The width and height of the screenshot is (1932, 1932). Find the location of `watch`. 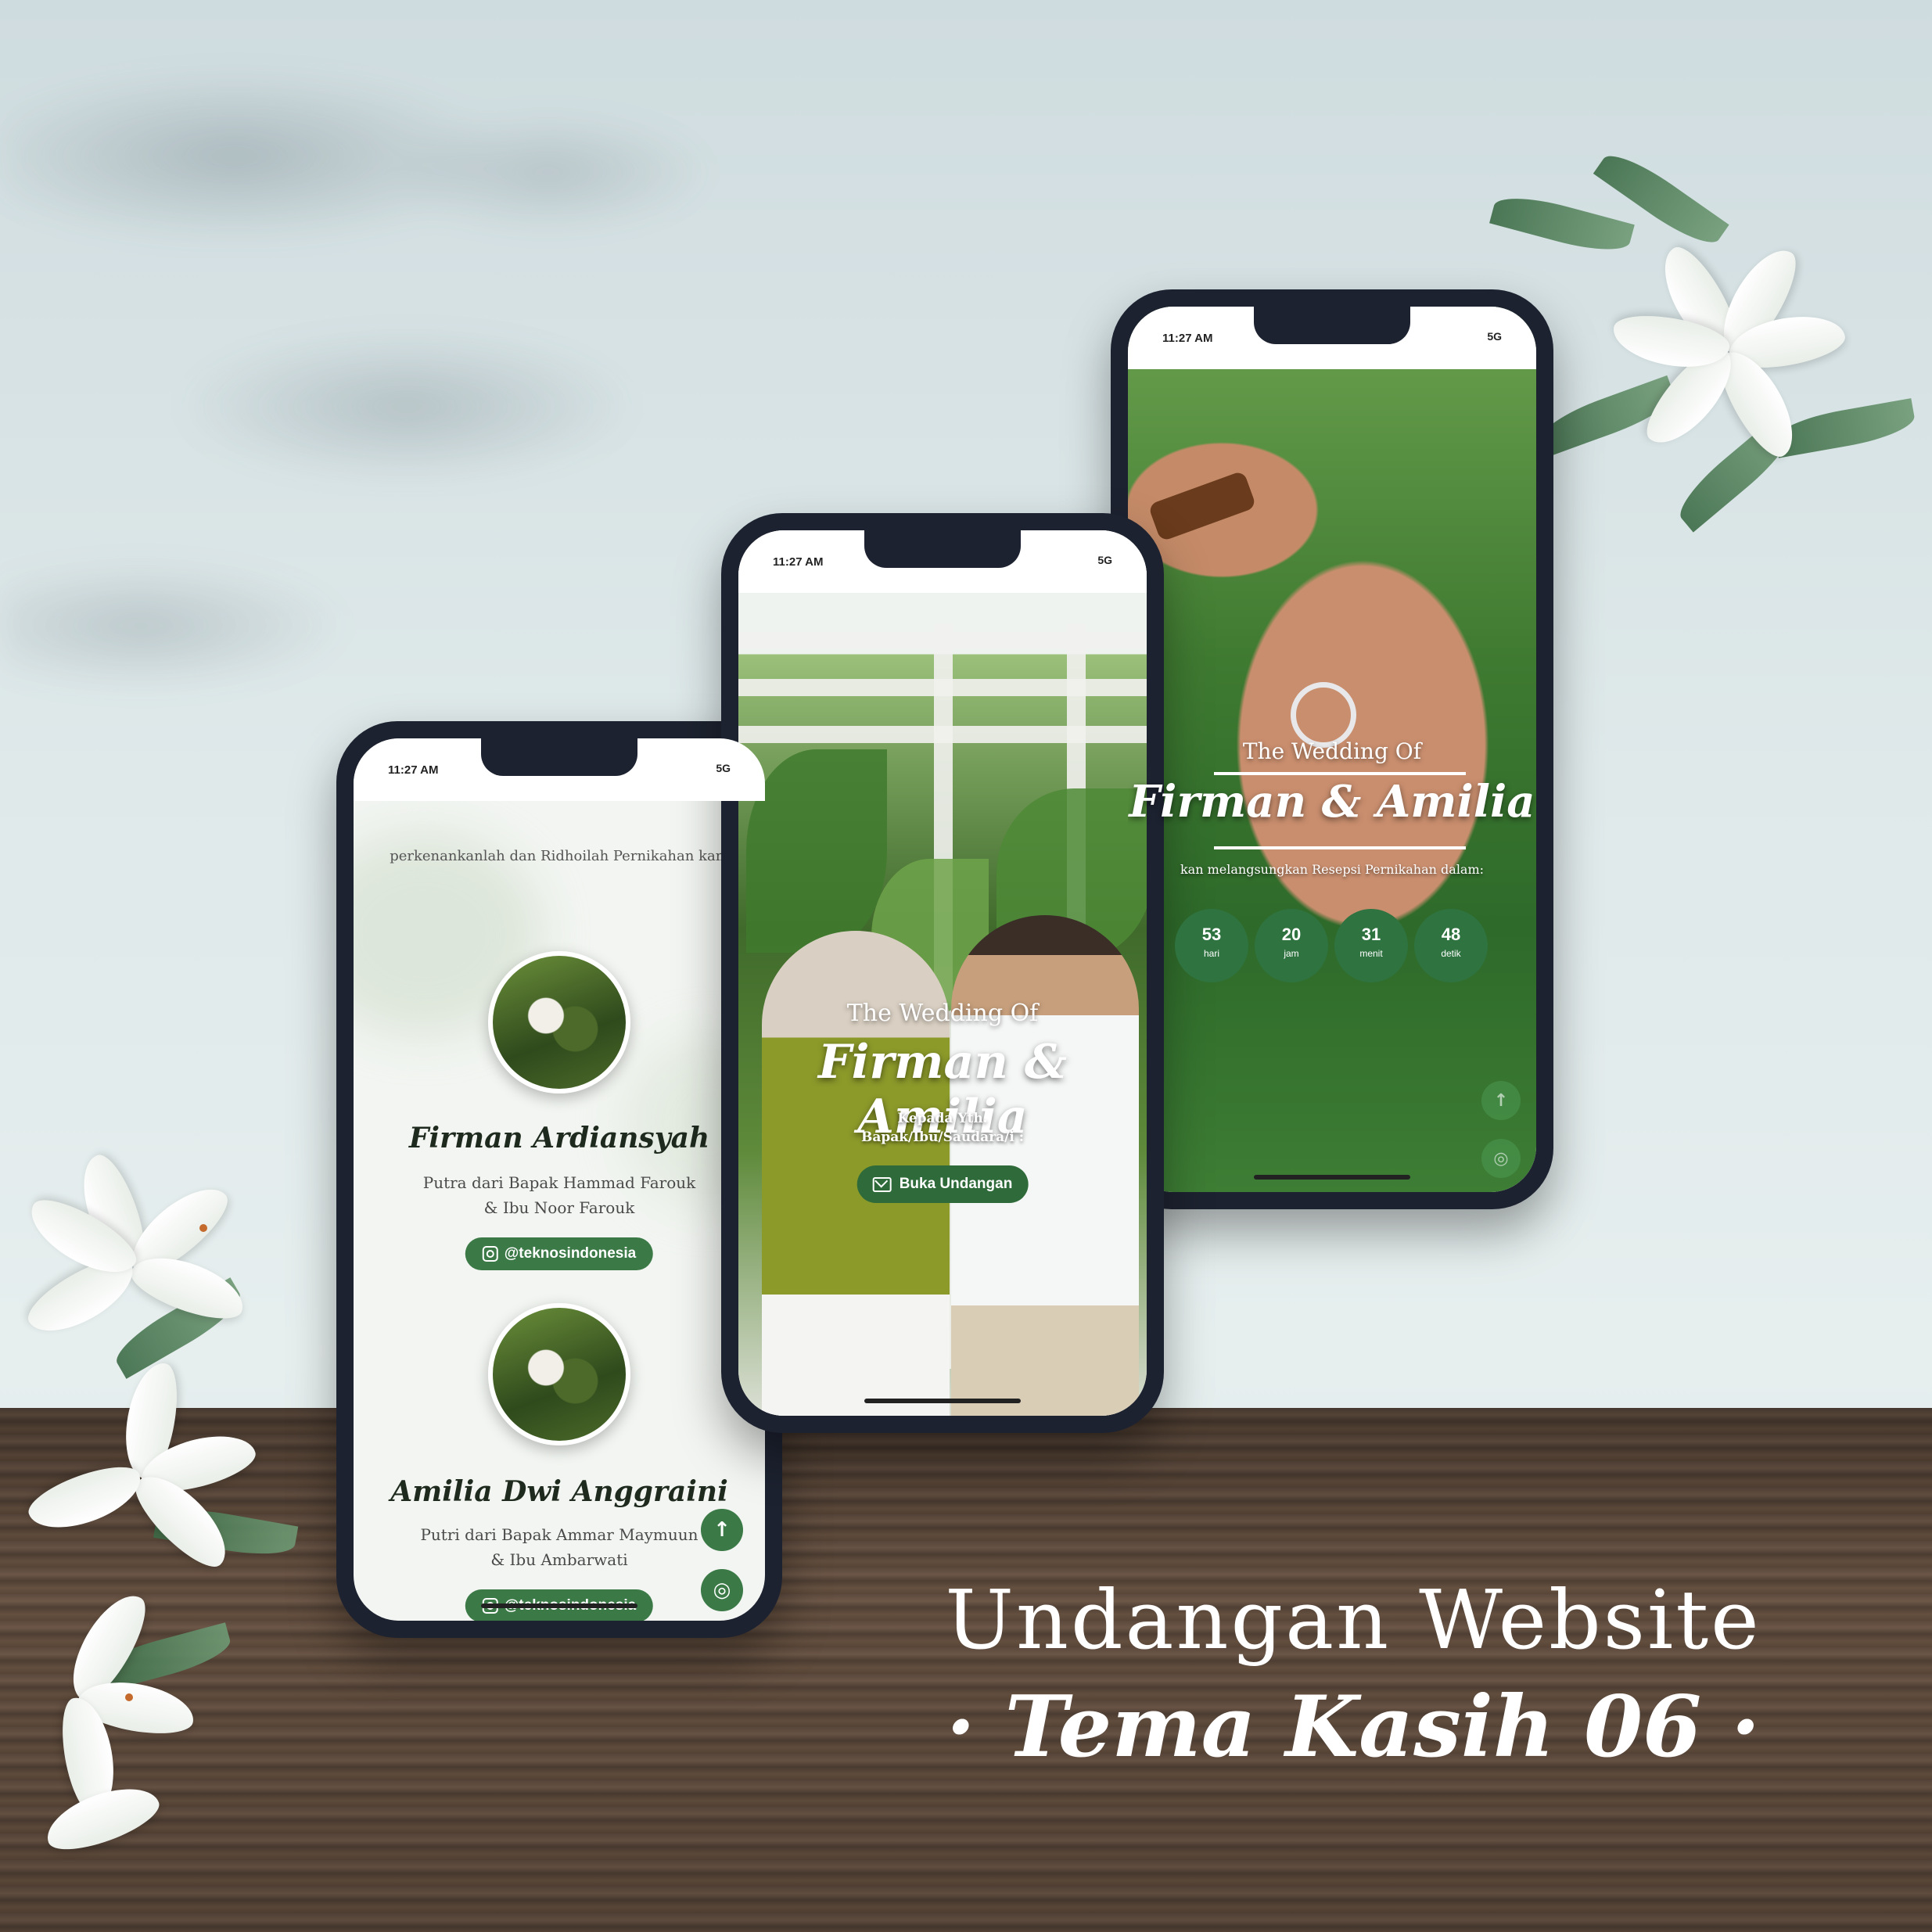

watch is located at coordinates (1202, 506).